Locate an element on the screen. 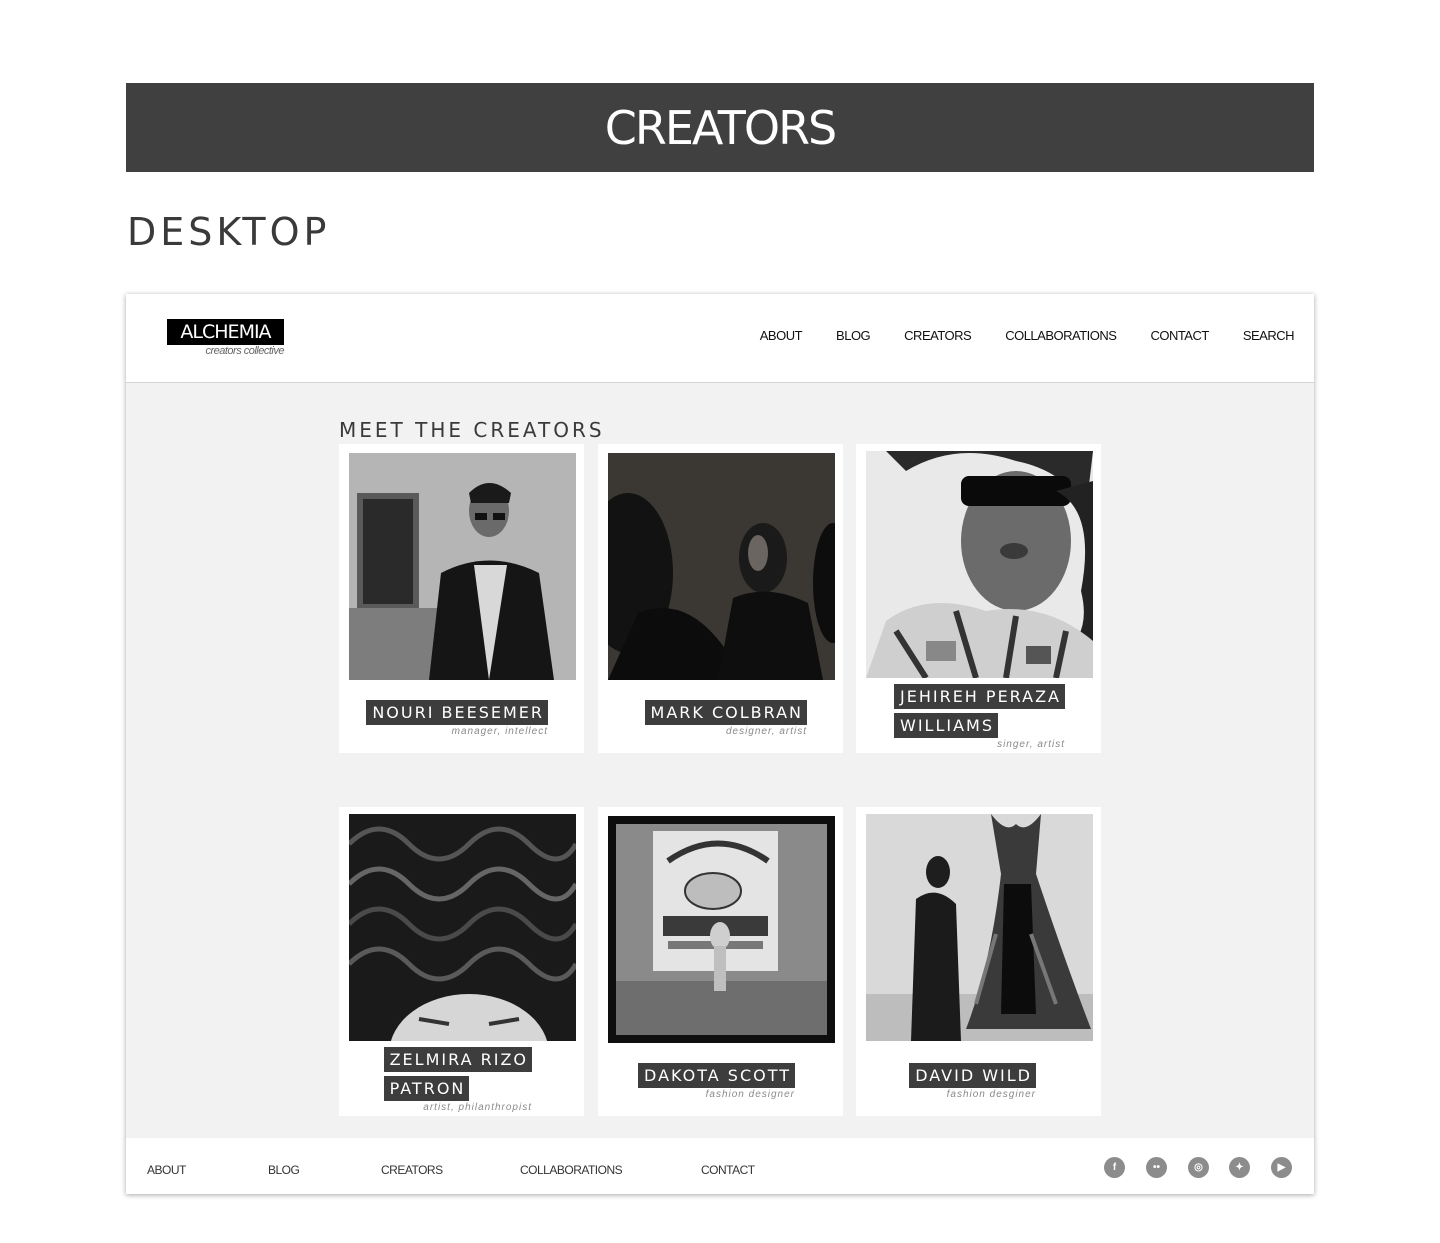 The height and width of the screenshot is (1243, 1440). meet-creators-heading: MEET THE CREATORS is located at coordinates (472, 430).